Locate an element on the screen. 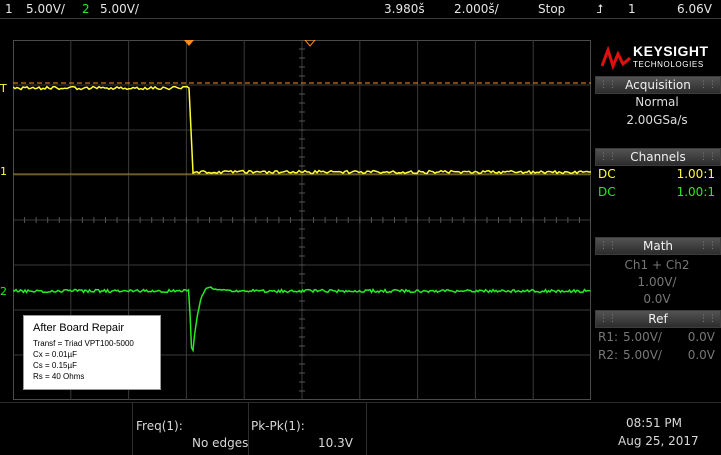 This screenshot has width=721, height=455. acquisition-header: ⋮⋮ Acquisition ⋮⋮ is located at coordinates (658, 85).